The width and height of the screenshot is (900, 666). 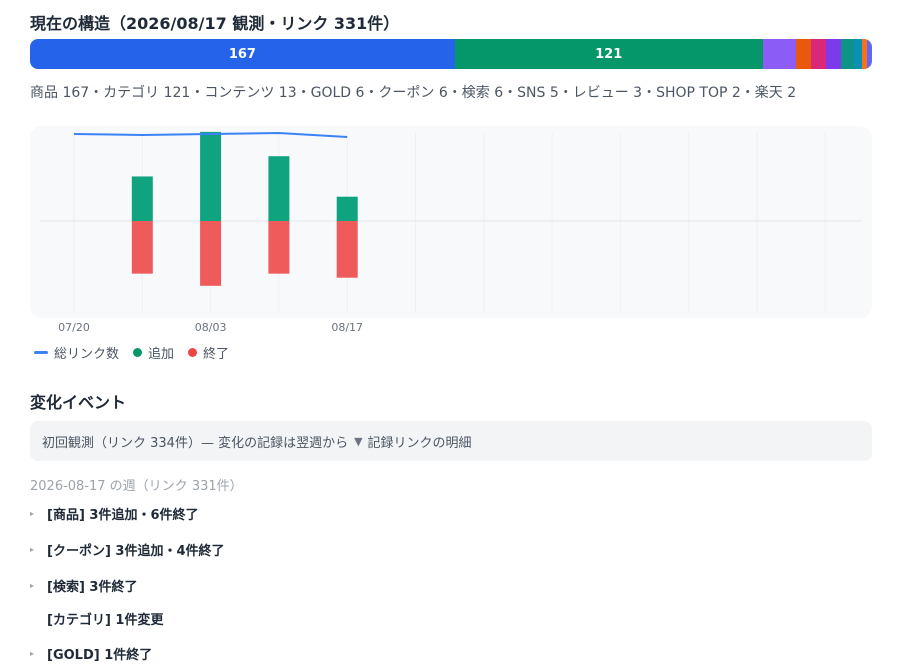 I want to click on event-item-label: [検索] 3件終了, so click(x=92, y=587).